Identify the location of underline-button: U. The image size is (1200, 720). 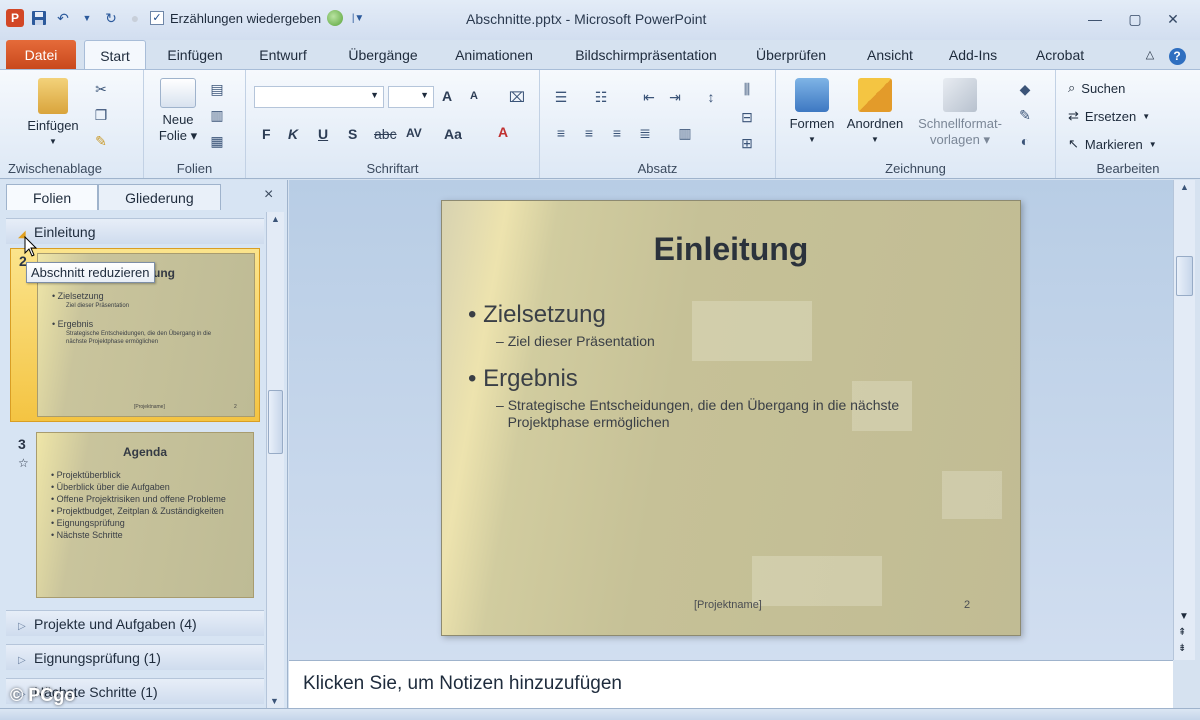
(323, 134).